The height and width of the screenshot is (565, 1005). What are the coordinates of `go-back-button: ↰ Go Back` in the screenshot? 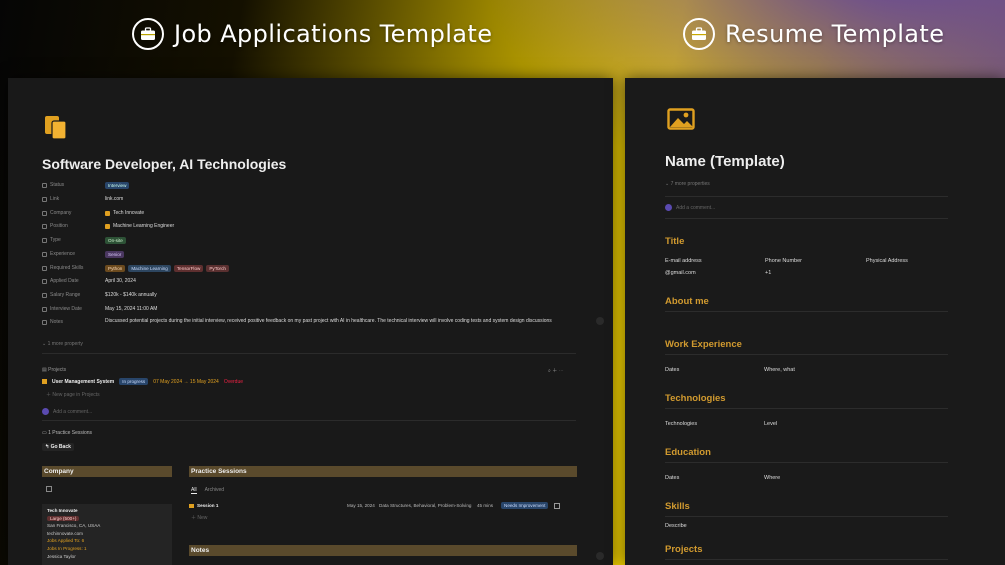 It's located at (58, 447).